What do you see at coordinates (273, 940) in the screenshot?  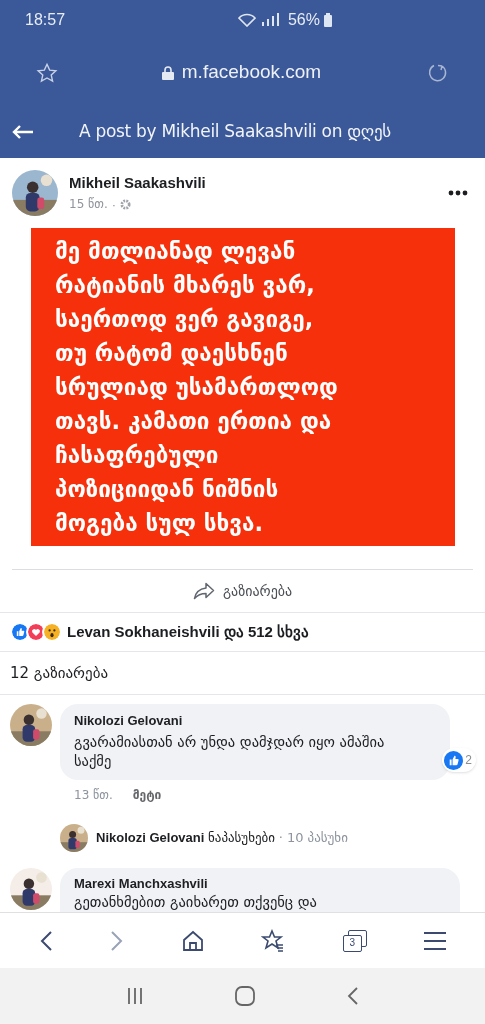 I see `bookmarks-icon` at bounding box center [273, 940].